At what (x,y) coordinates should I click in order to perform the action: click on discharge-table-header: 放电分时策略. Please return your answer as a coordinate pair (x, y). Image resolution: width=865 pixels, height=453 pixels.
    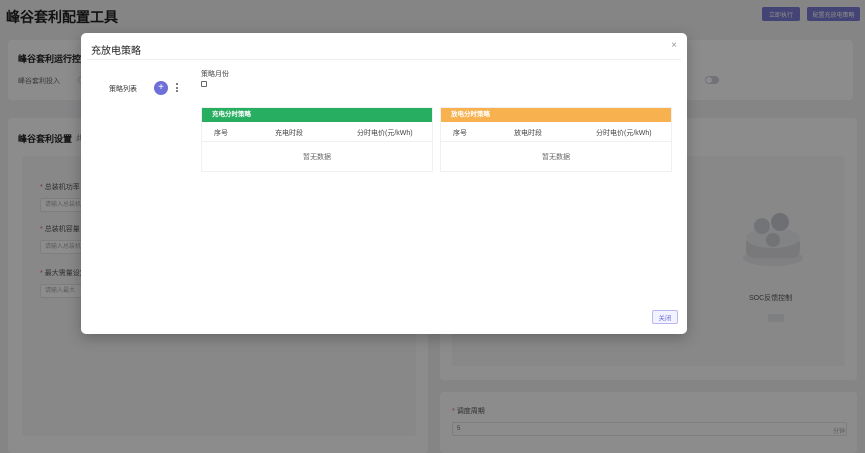
    Looking at the image, I should click on (556, 115).